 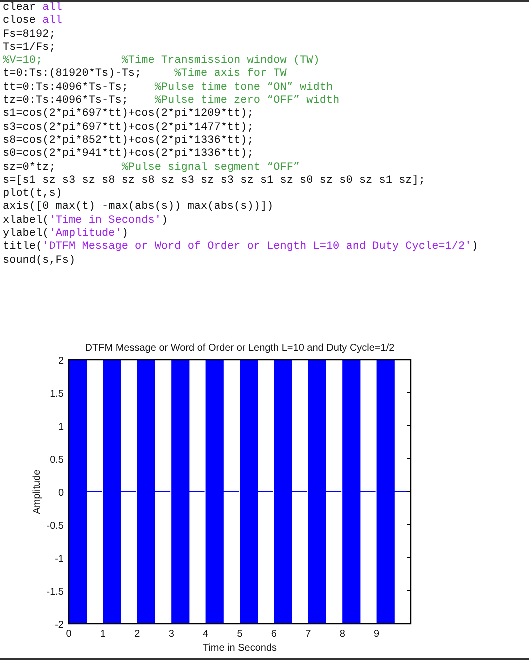 I want to click on code-line: ylabel('Amplitude'), so click(x=66, y=234).